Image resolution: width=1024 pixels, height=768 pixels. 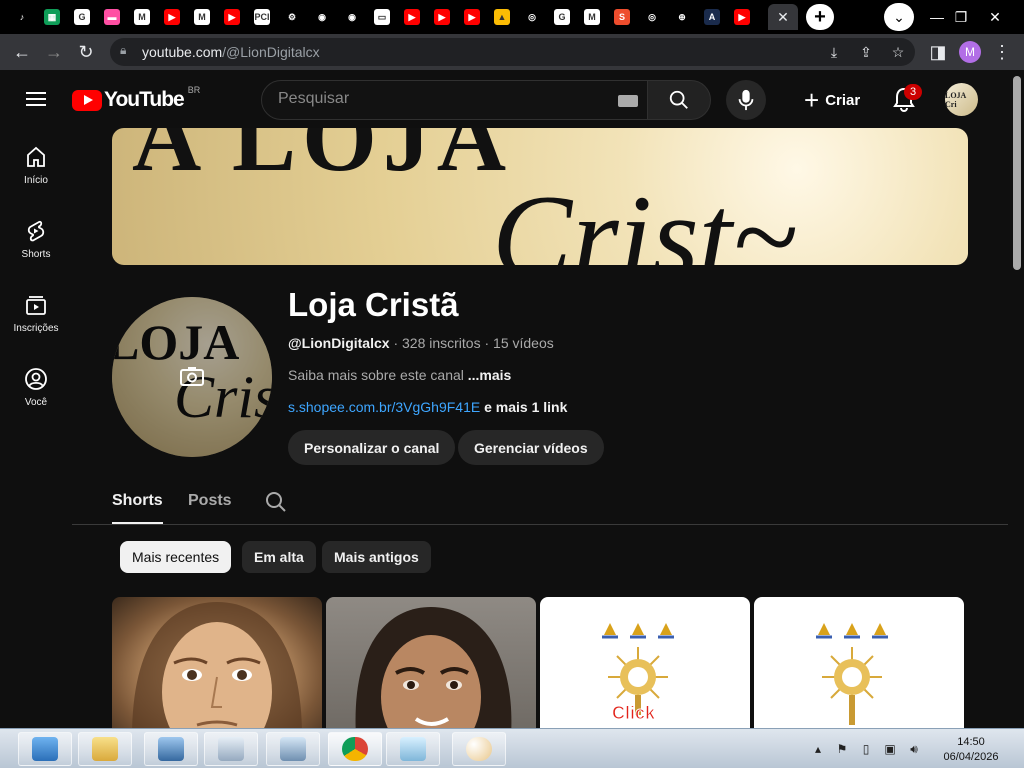 What do you see at coordinates (45, 749) in the screenshot?
I see `taskbar-control-panel` at bounding box center [45, 749].